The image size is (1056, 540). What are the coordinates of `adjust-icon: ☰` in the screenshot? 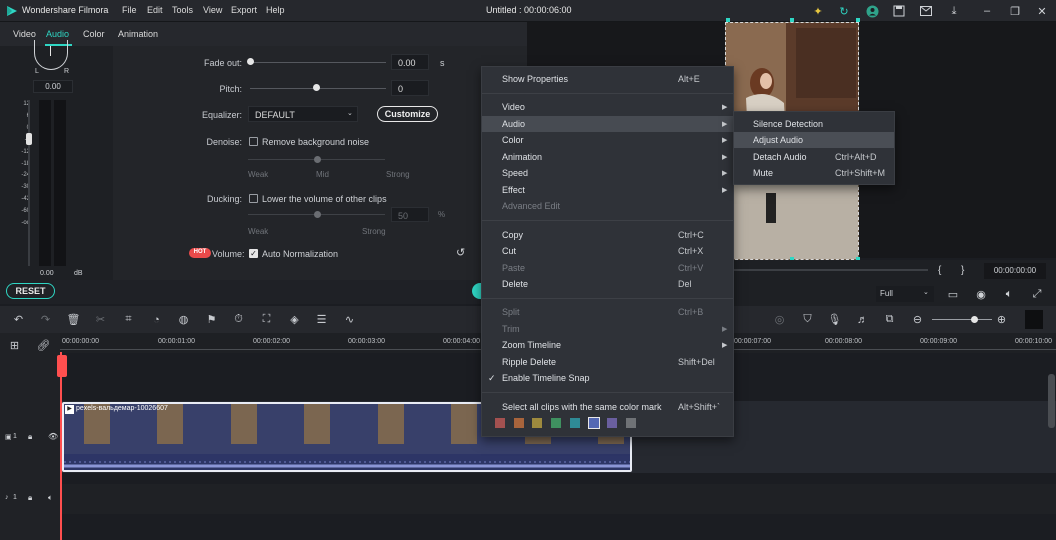 It's located at (321, 319).